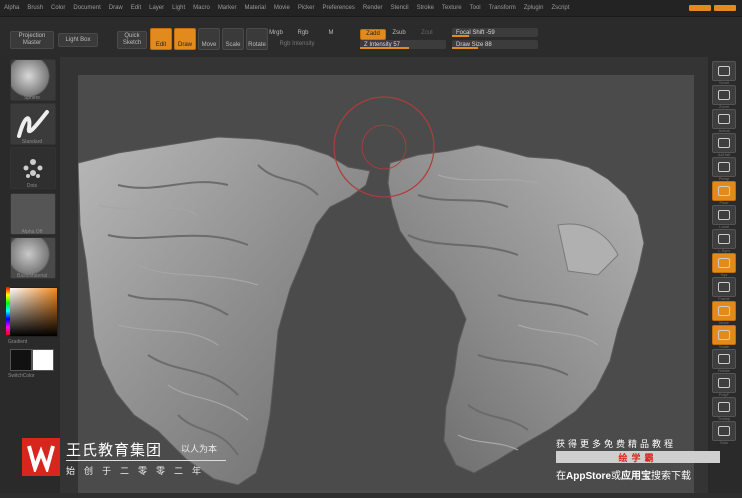  What do you see at coordinates (384, 147) in the screenshot?
I see `brush-cursor` at bounding box center [384, 147].